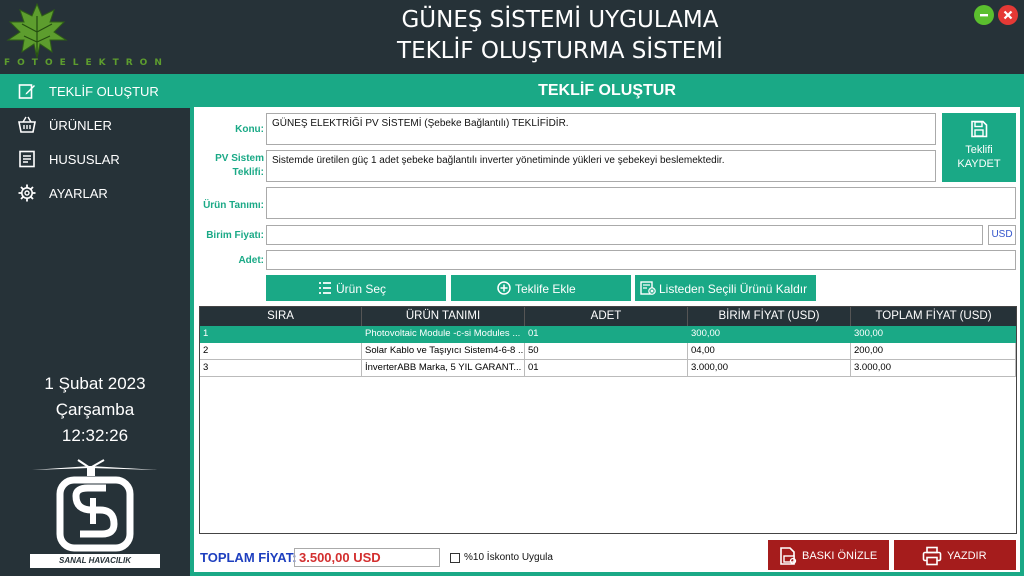  I want to click on birim-fiyati-field, so click(624, 235).